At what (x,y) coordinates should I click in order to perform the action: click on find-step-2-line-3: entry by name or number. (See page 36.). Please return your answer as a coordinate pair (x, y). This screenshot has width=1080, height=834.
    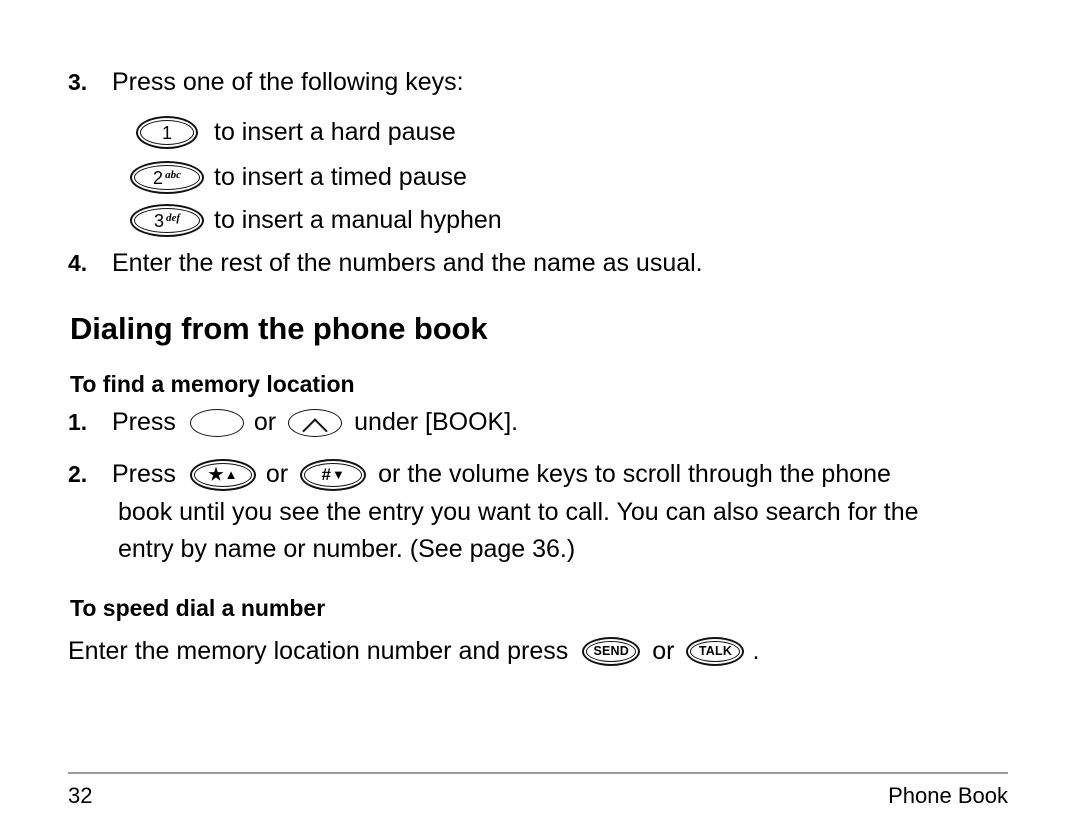
    Looking at the image, I should click on (347, 549).